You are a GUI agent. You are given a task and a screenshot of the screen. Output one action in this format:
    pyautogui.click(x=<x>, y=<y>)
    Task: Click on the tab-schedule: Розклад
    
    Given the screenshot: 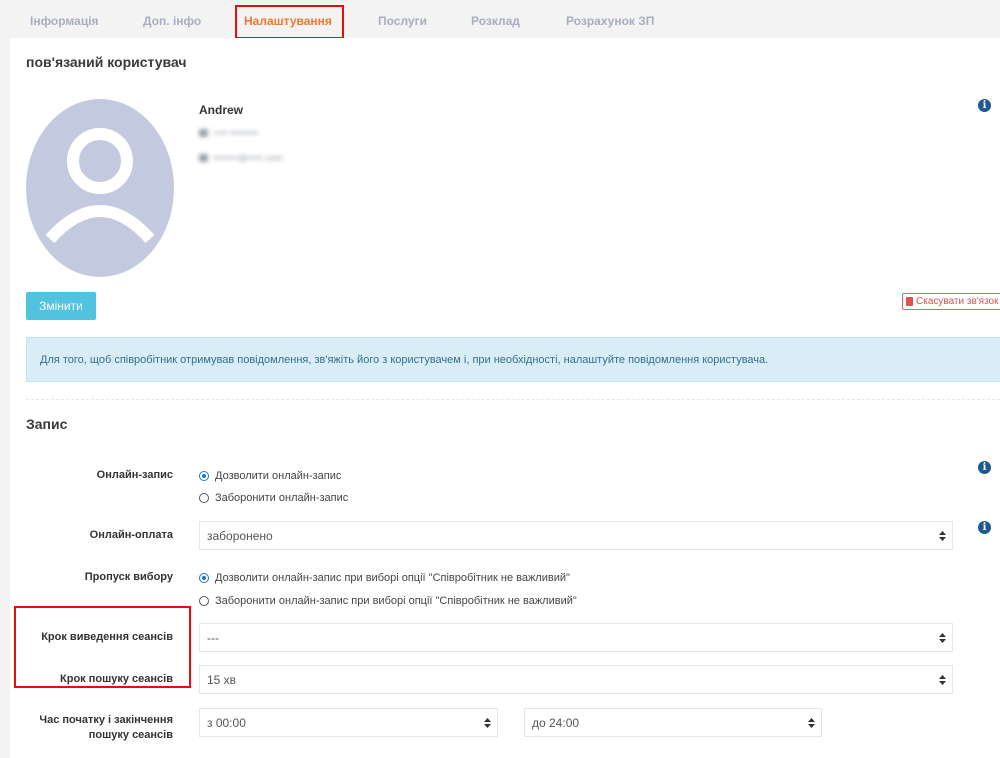 What is the action you would take?
    pyautogui.click(x=495, y=21)
    